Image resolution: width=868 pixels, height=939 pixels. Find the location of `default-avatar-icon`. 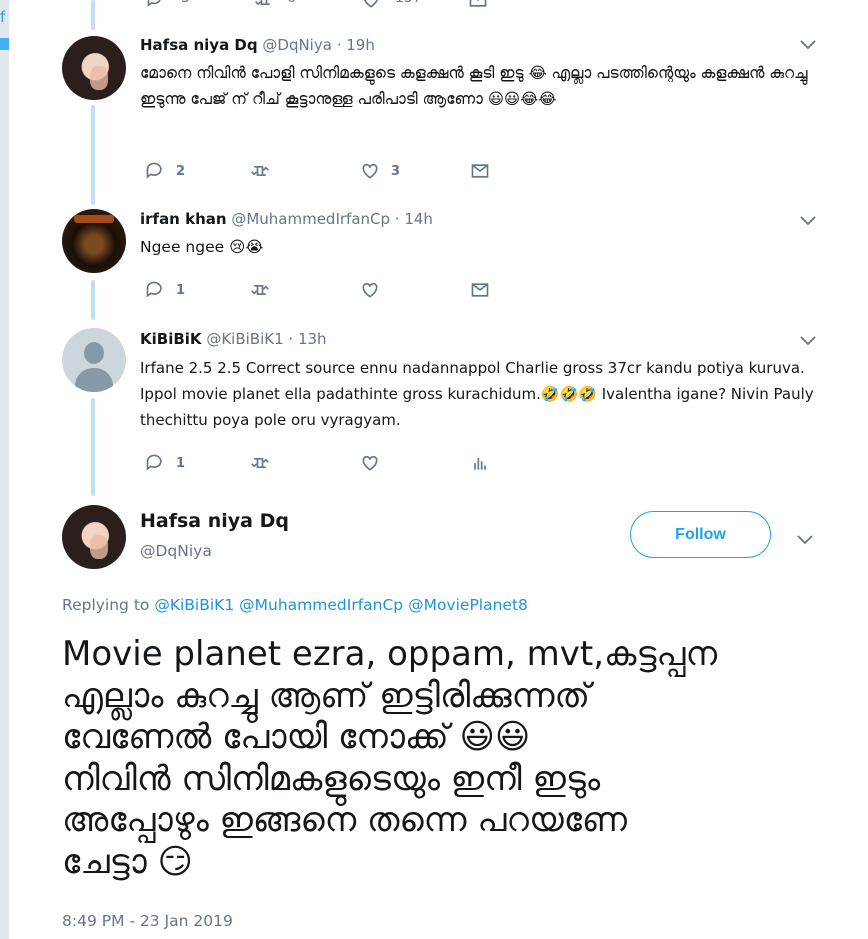

default-avatar-icon is located at coordinates (94, 360).